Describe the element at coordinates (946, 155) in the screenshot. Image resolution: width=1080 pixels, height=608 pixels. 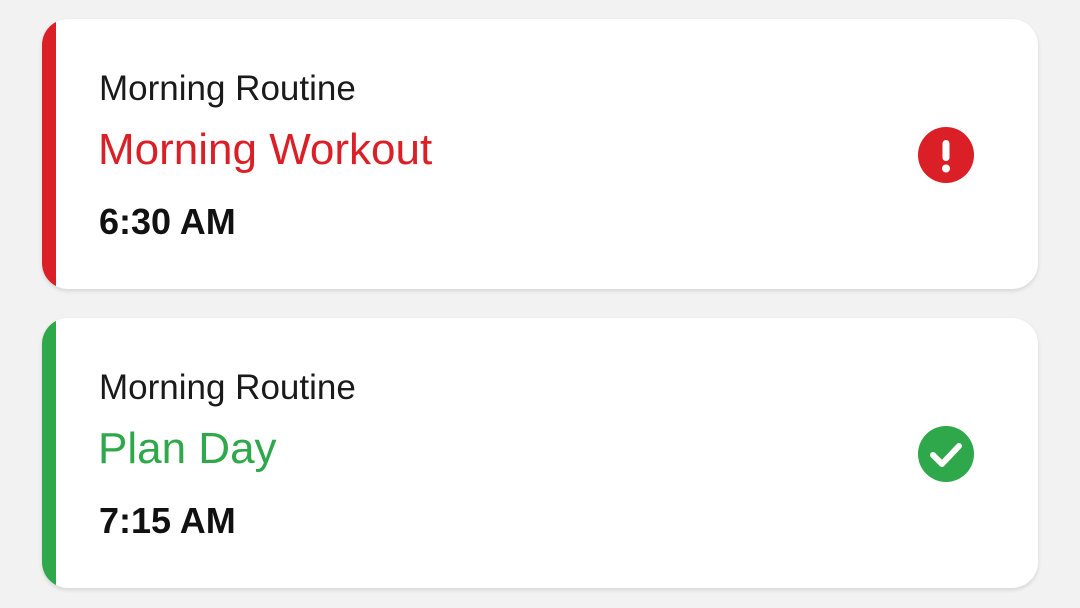
I see `alert-icon` at that location.